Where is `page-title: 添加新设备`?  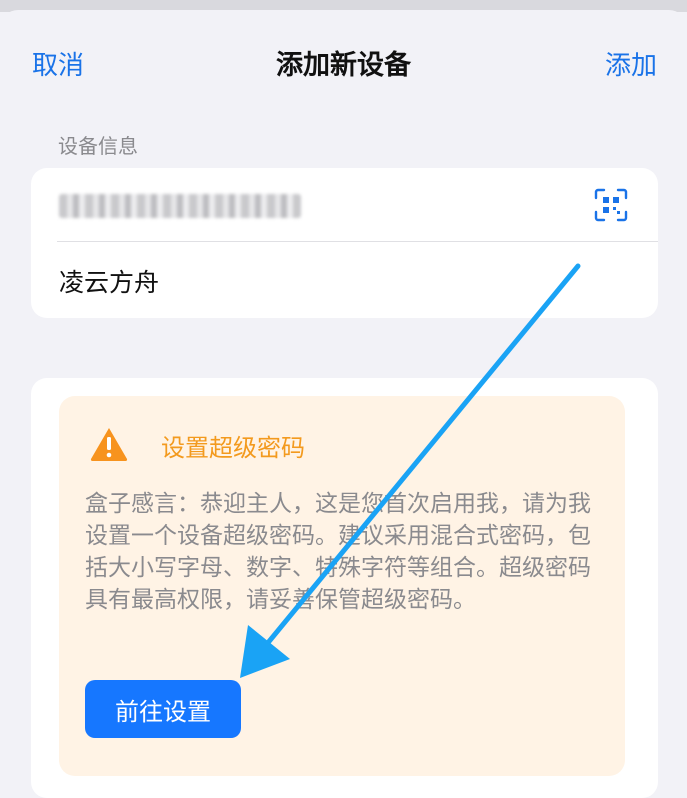
page-title: 添加新设备 is located at coordinates (343, 65).